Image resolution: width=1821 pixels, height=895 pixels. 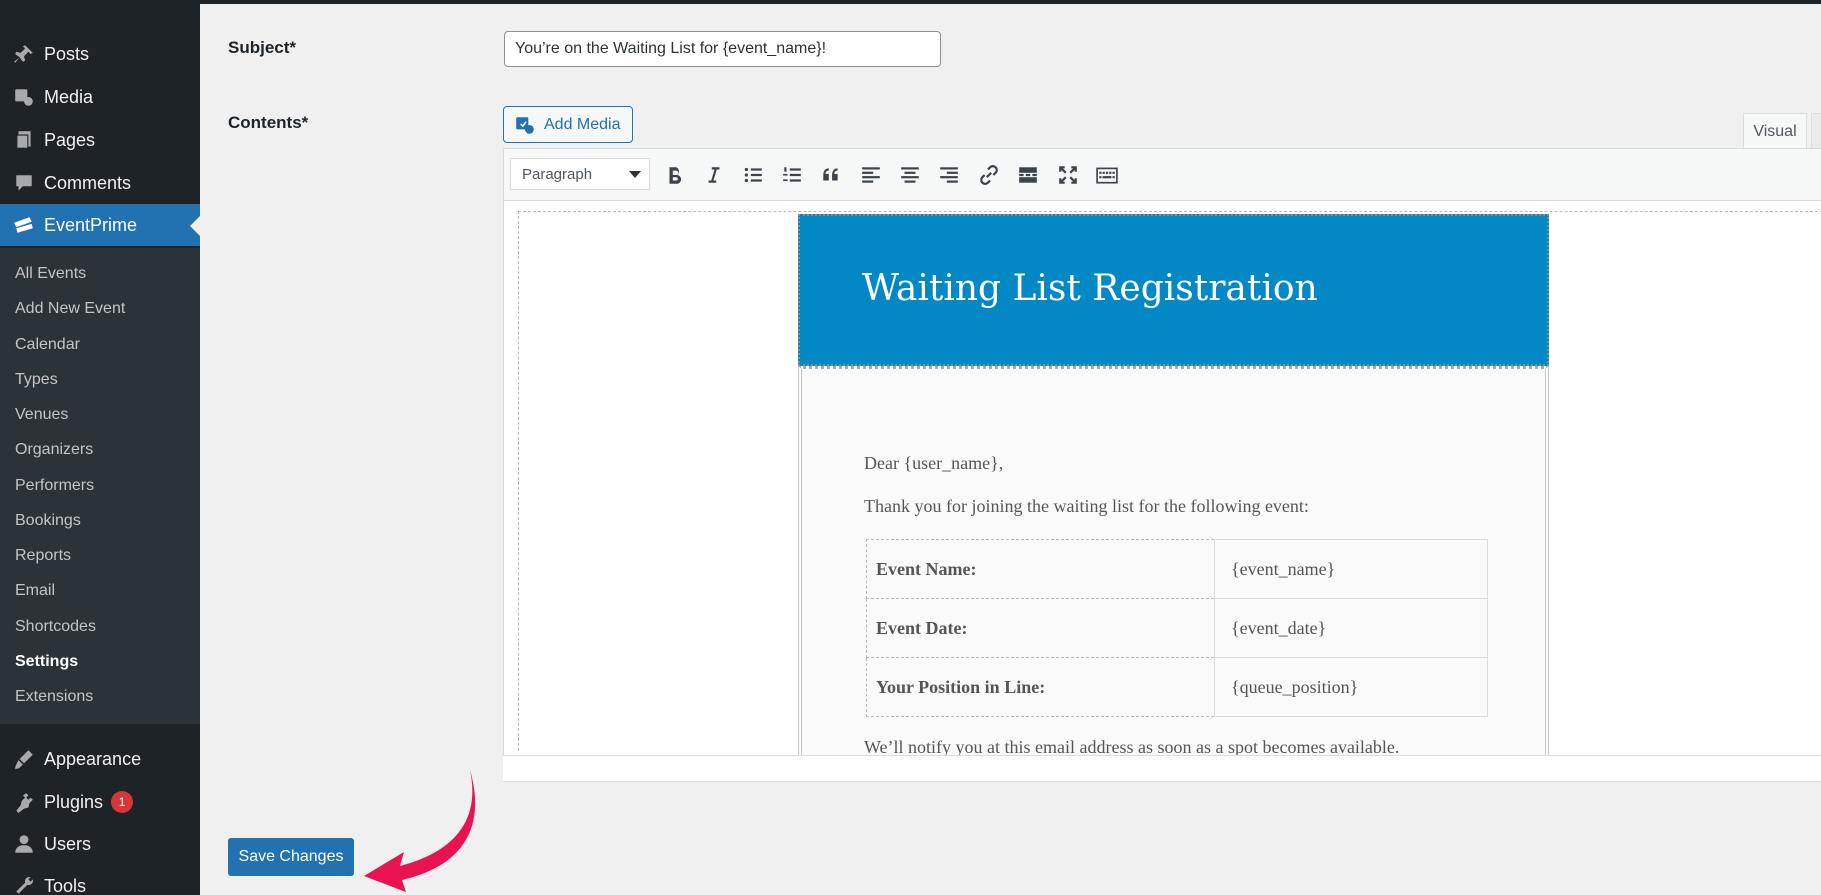 I want to click on editor-status-bar, so click(x=1162, y=769).